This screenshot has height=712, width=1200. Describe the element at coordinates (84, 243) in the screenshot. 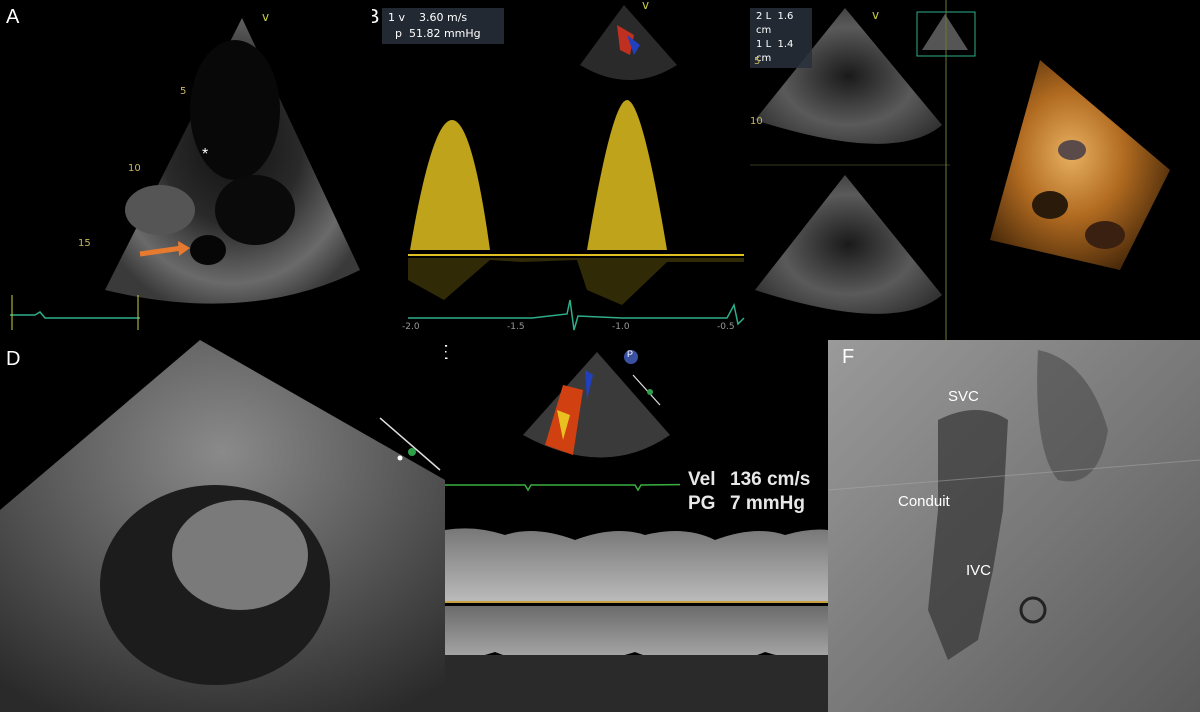

I see `panel-a-depth-15: 15` at that location.